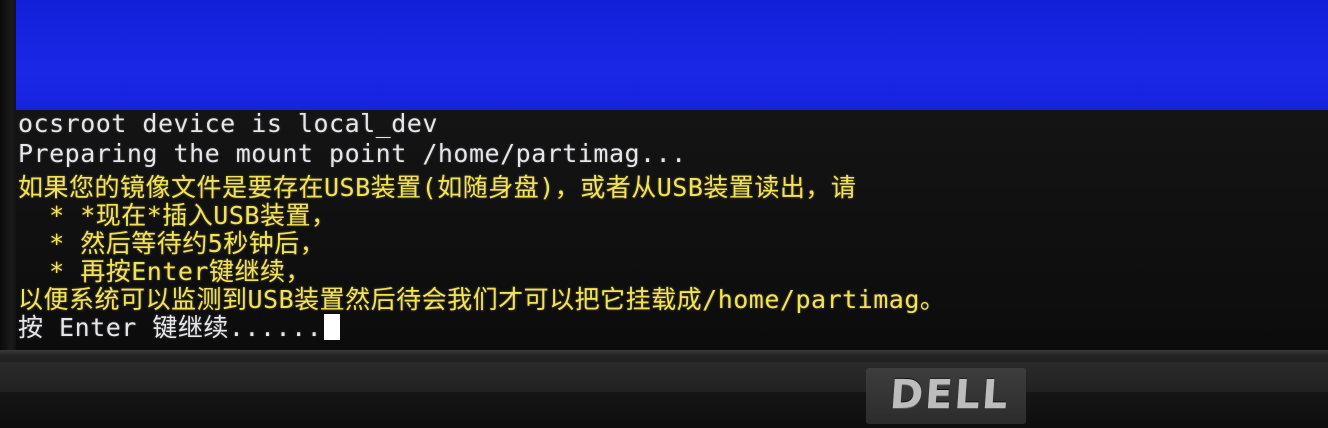 The image size is (1328, 428). I want to click on console-line-usb-notice: 如果您的镜像文件是要存在USB装置(如随身盘)，或者从USB装置读出，请, so click(437, 187).